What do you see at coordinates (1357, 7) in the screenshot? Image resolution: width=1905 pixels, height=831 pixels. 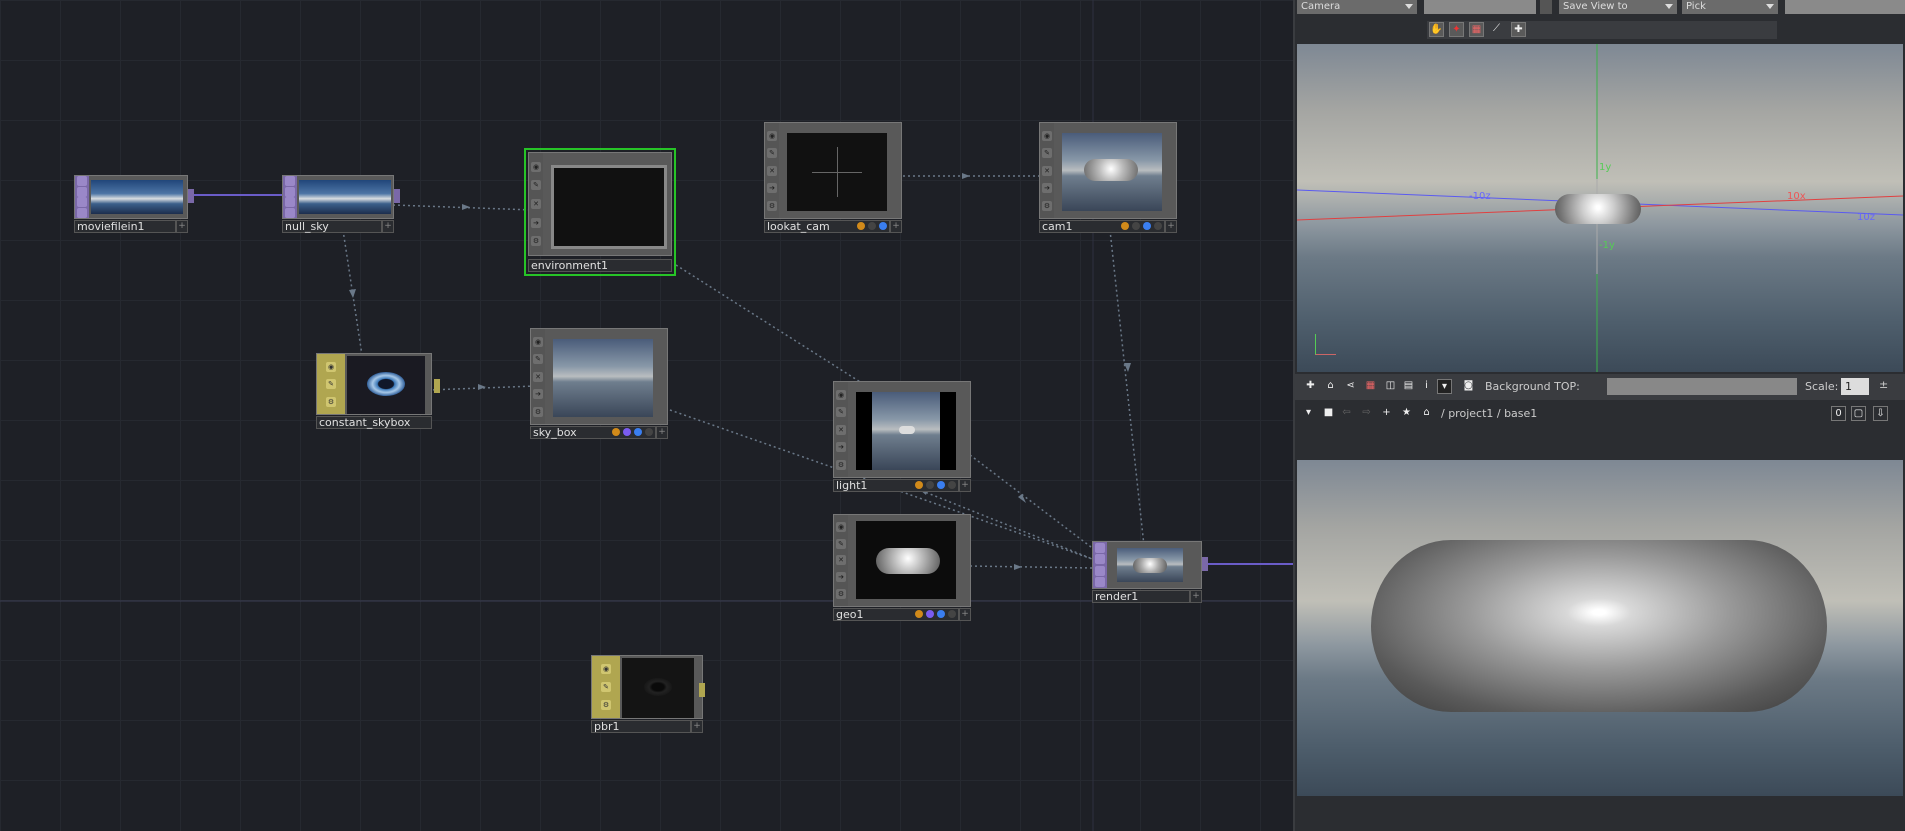 I see `camera-dropdown: Camera` at bounding box center [1357, 7].